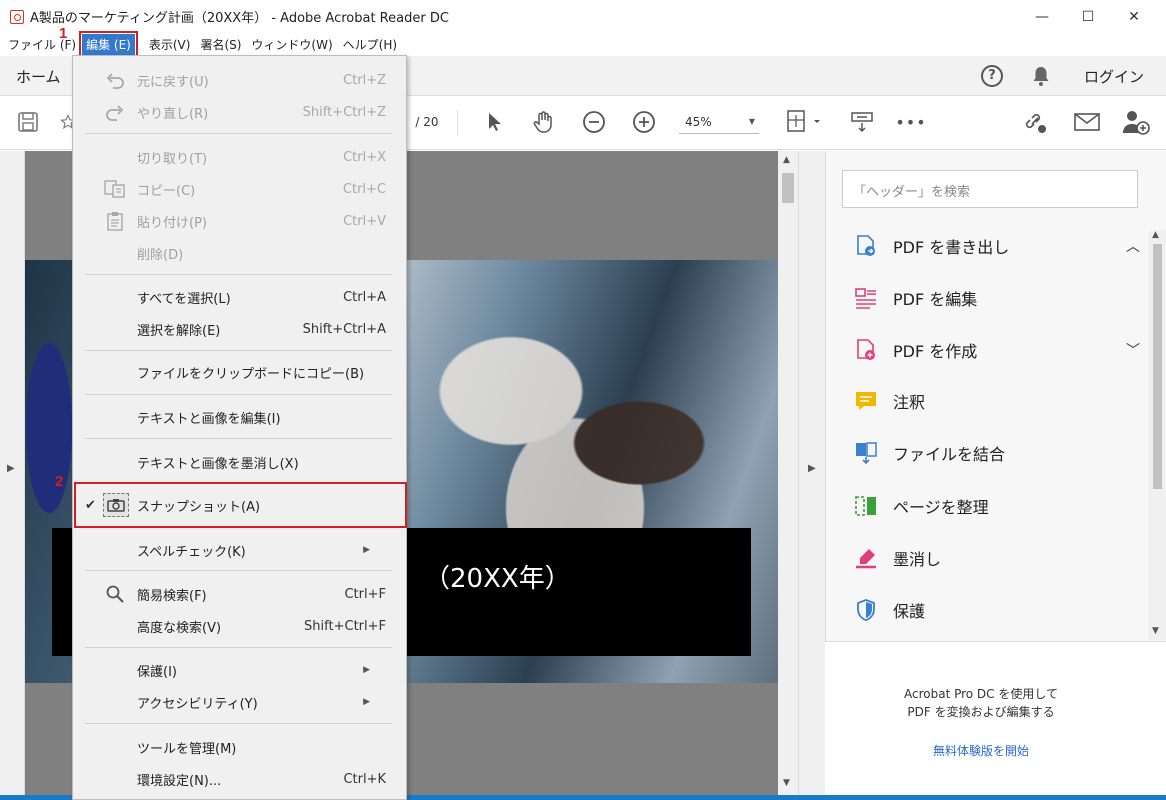  Describe the element at coordinates (239, 702) in the screenshot. I see `menu-item-accessibility: アクセシビリティ(Y) ▶` at that location.